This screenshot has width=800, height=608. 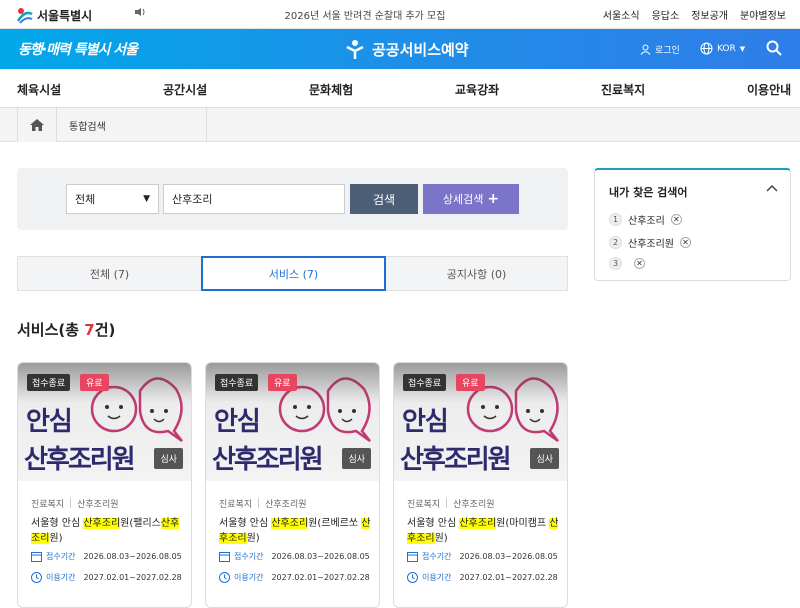 What do you see at coordinates (109, 273) in the screenshot?
I see `tab-all: 전체 (7)` at bounding box center [109, 273].